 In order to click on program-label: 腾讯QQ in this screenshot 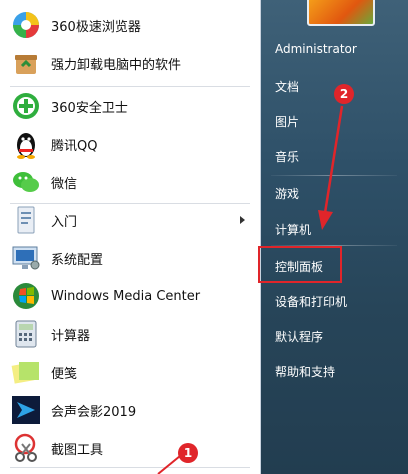, I will do `click(74, 146)`.